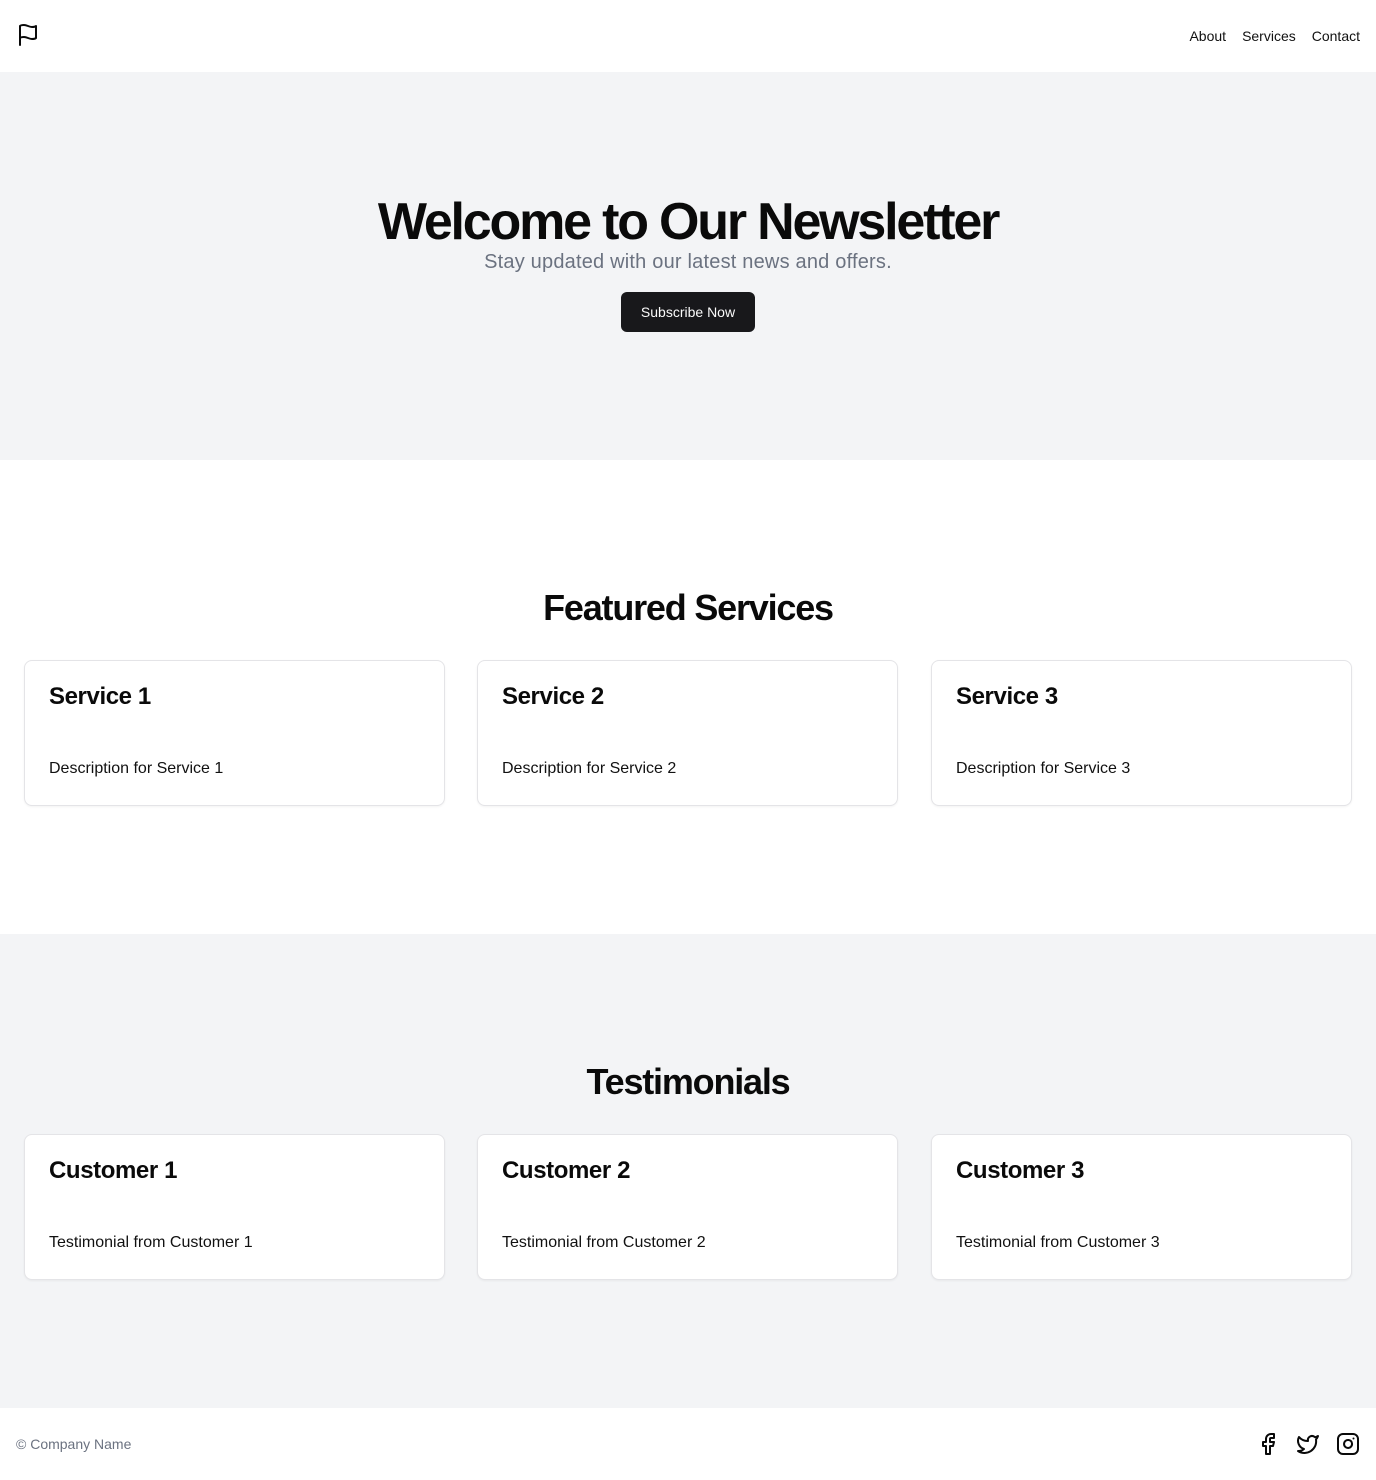  Describe the element at coordinates (234, 733) in the screenshot. I see `service-card: Service 1 Description for Service 1` at that location.